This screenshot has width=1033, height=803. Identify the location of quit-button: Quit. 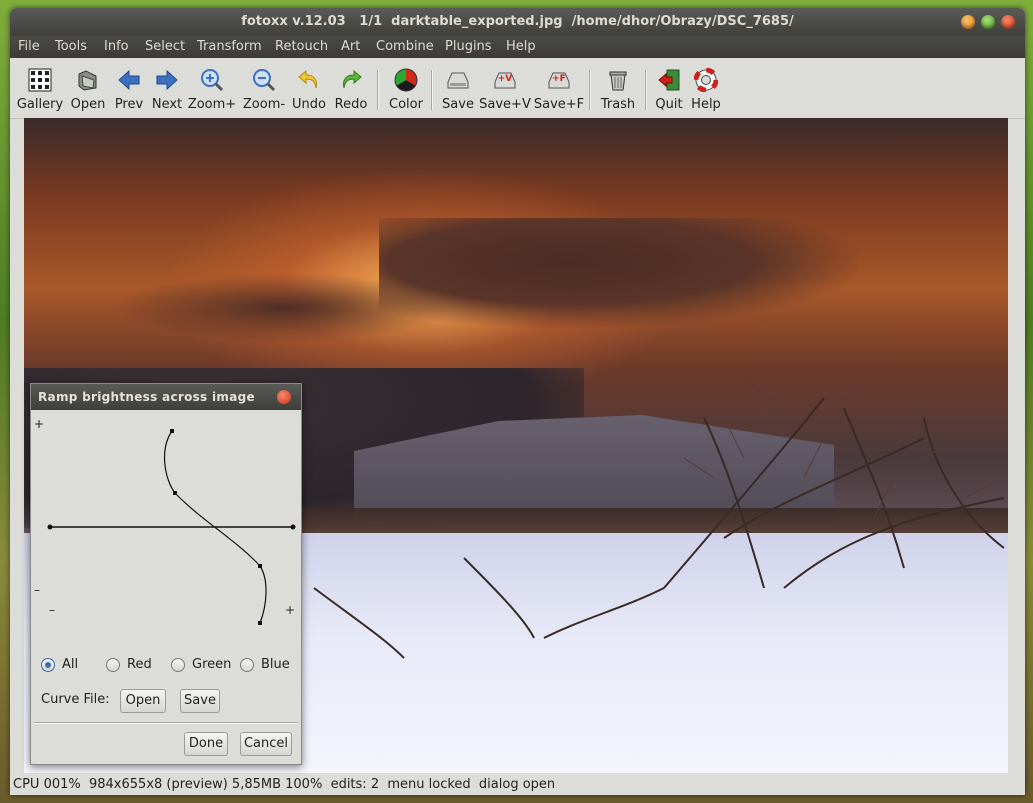
(669, 87).